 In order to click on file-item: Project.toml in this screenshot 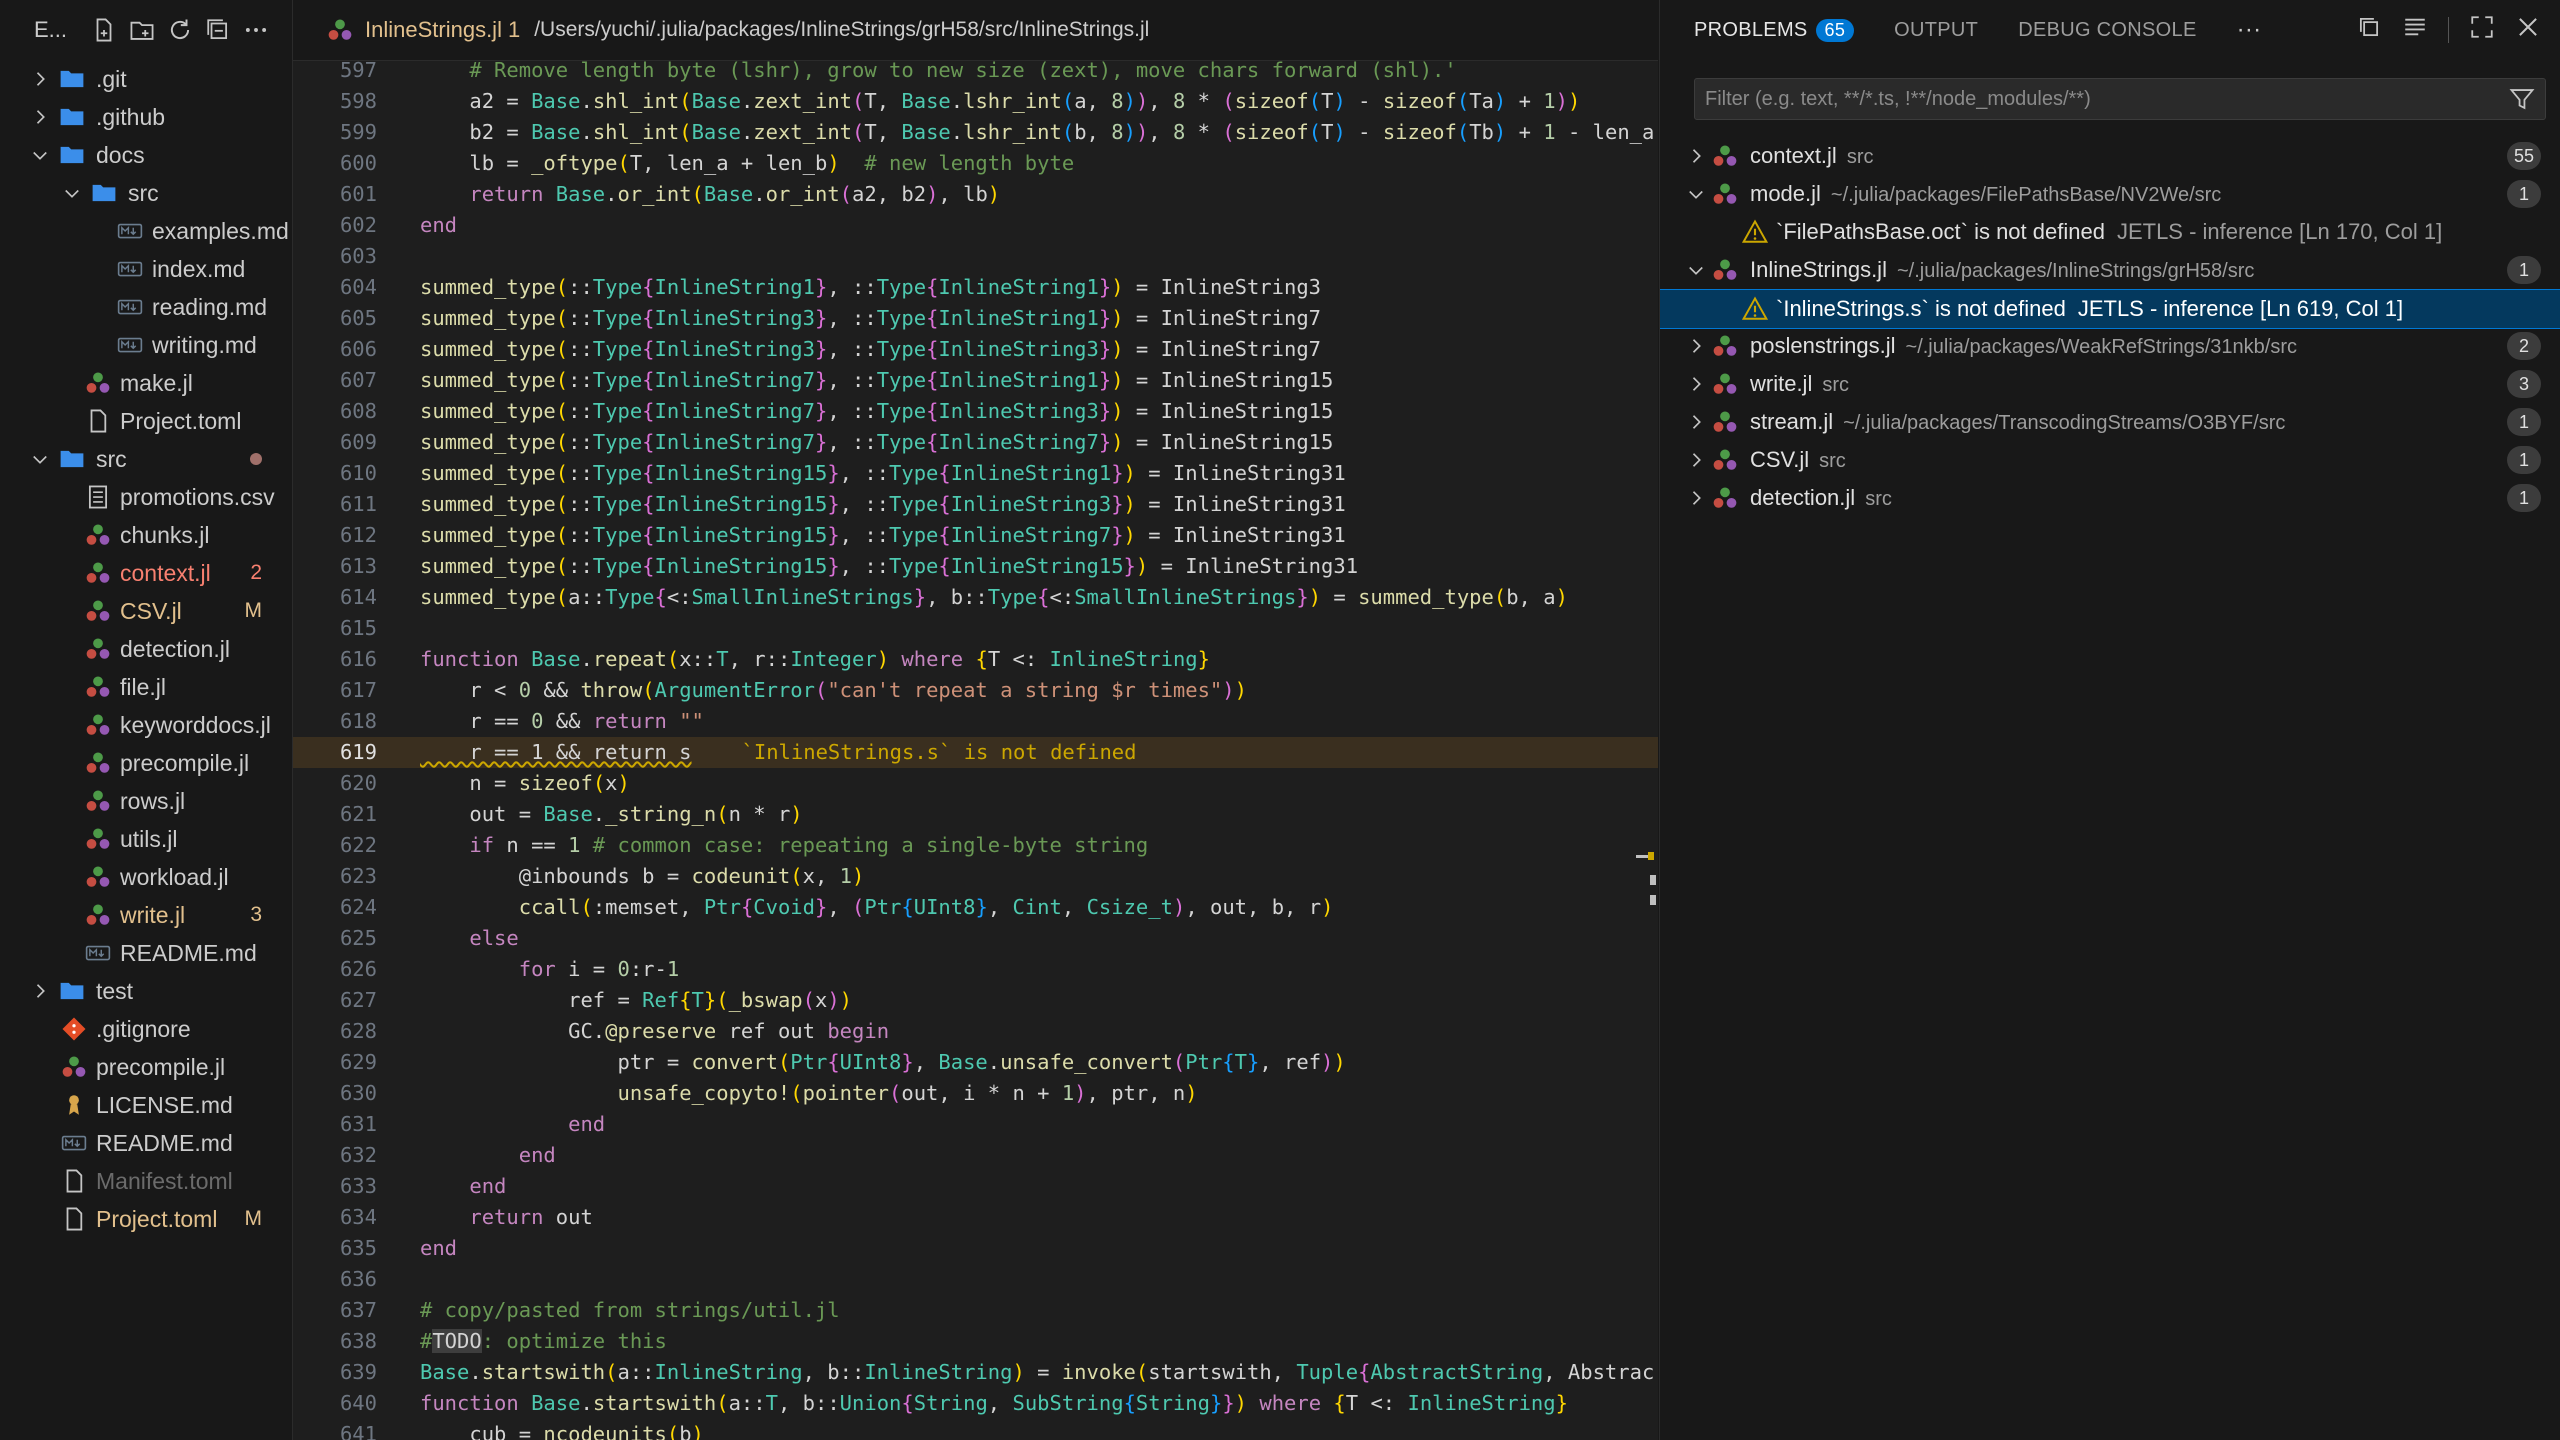, I will do `click(146, 421)`.